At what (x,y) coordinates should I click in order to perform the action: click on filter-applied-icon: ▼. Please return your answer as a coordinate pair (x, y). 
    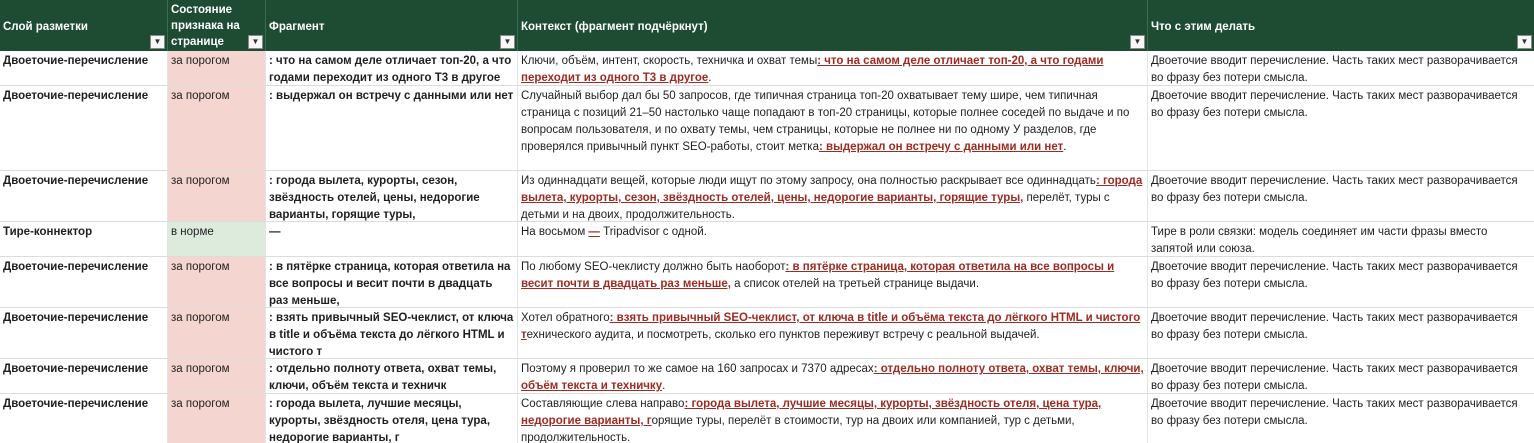
    Looking at the image, I should click on (157, 42).